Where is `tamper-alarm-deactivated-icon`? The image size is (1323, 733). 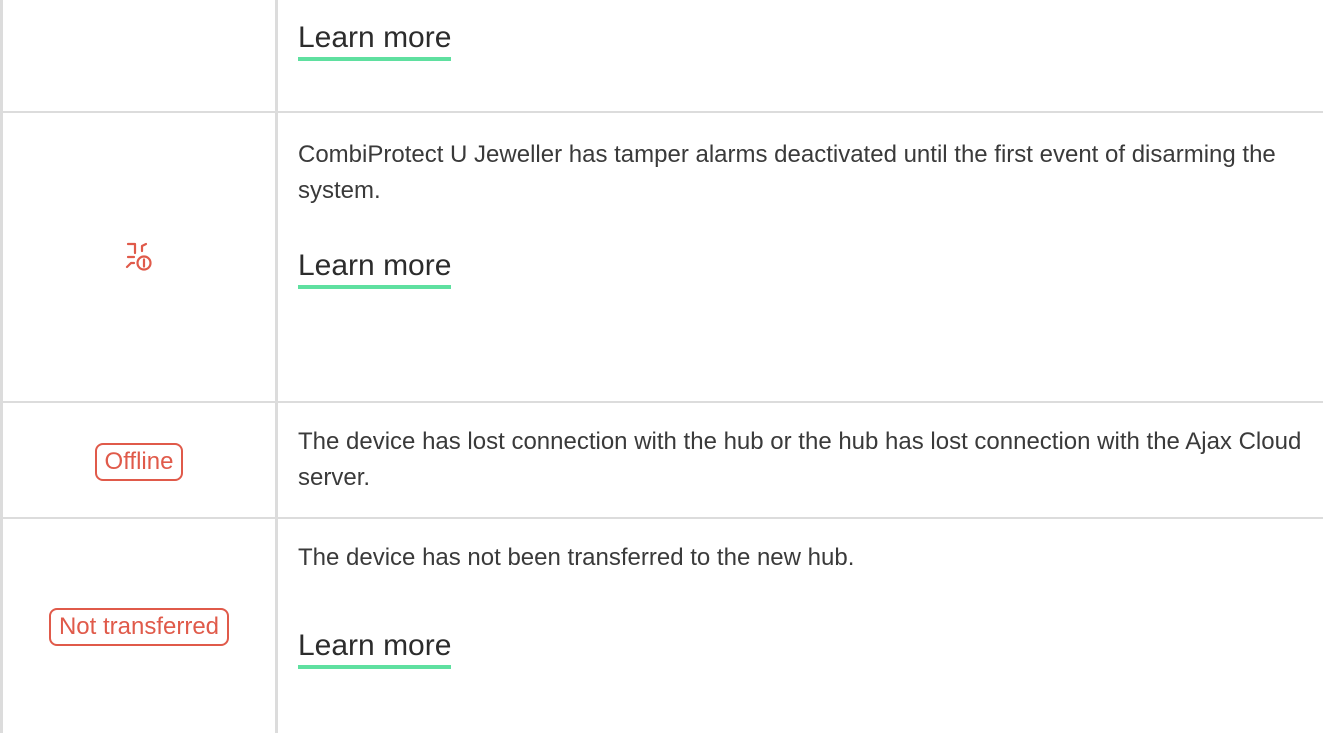 tamper-alarm-deactivated-icon is located at coordinates (138, 256).